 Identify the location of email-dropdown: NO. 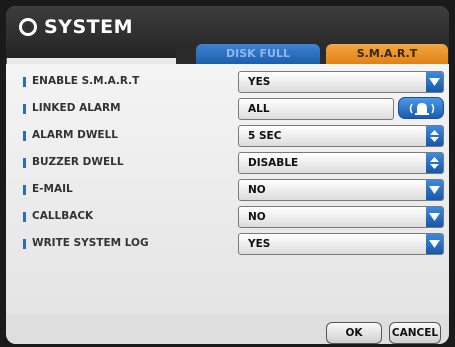
(341, 190).